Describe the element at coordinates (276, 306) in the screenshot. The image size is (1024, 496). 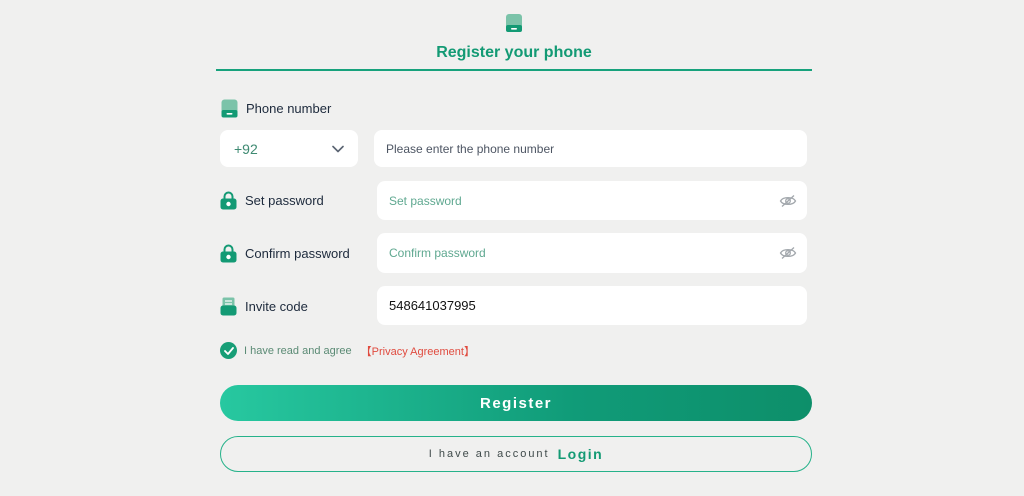
I see `invite-code-label-text: Invite code` at that location.